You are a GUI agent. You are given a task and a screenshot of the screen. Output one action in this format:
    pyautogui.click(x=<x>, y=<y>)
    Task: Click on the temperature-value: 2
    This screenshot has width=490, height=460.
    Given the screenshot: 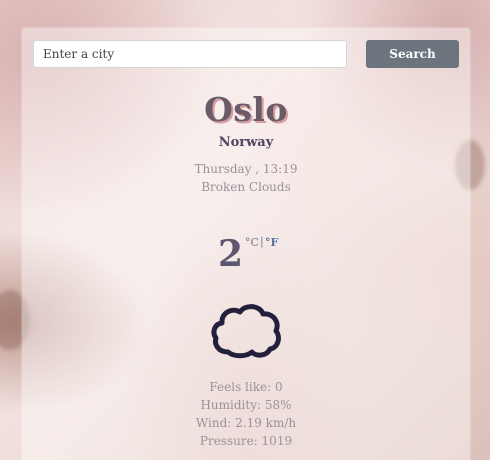 What is the action you would take?
    pyautogui.click(x=231, y=254)
    